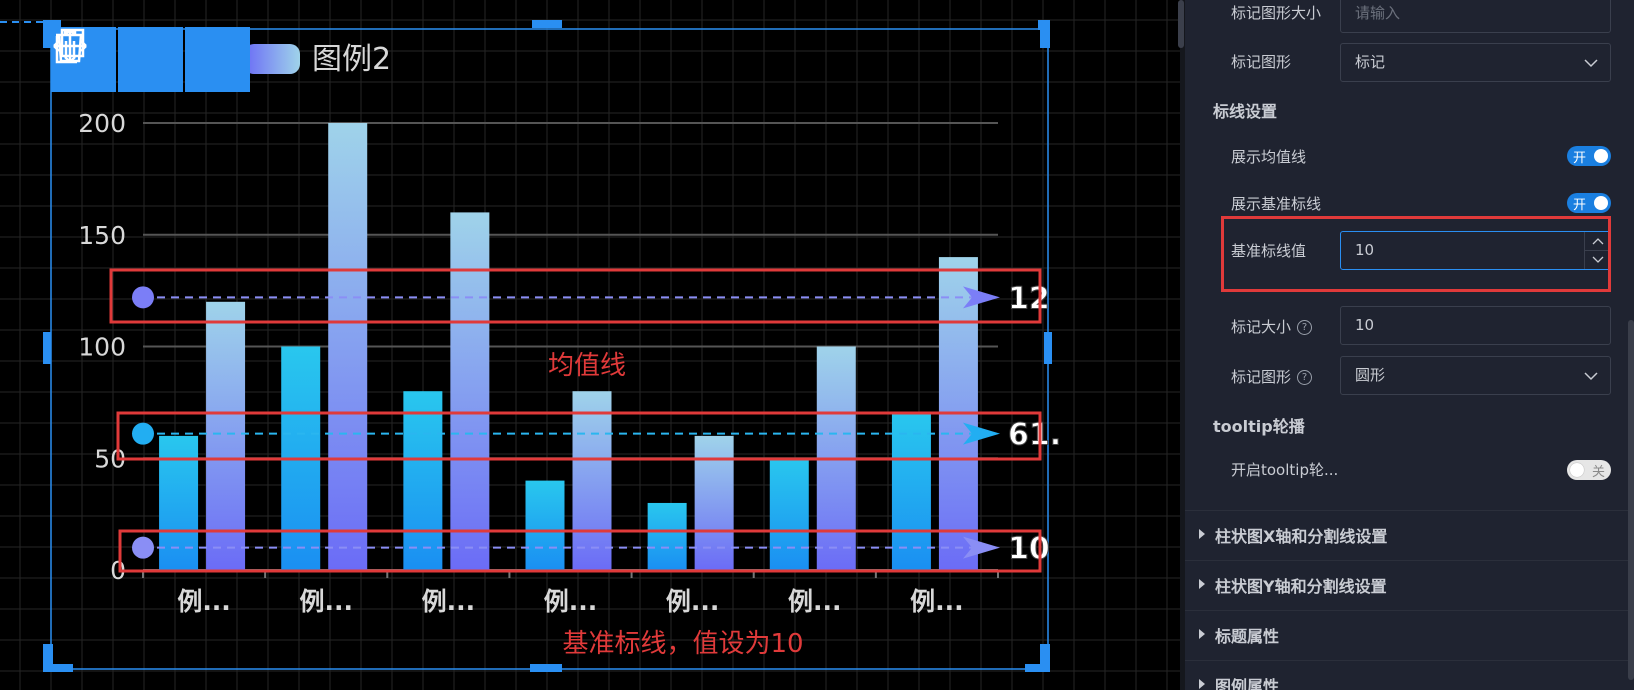 The height and width of the screenshot is (690, 1634). I want to click on y-tick-label: 100, so click(102, 347).